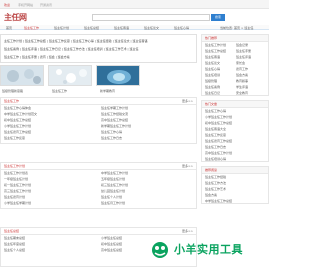  Describe the element at coordinates (59, 91) in the screenshot. I see `feature-caption: 班主任工作` at that location.